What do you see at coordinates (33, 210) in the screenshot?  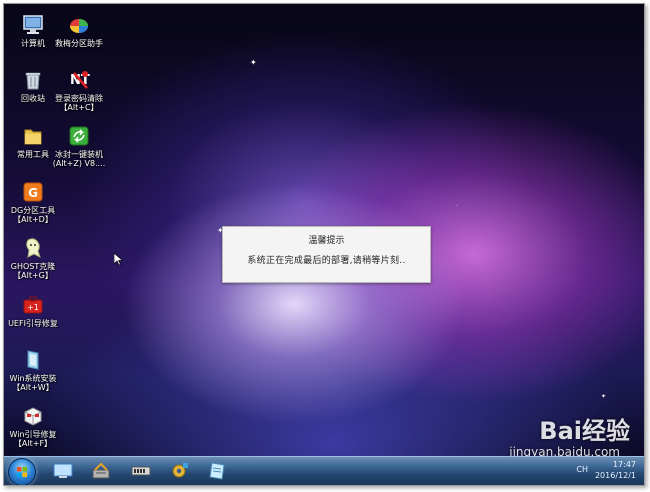 I see `icon-label: DG分区工具` at bounding box center [33, 210].